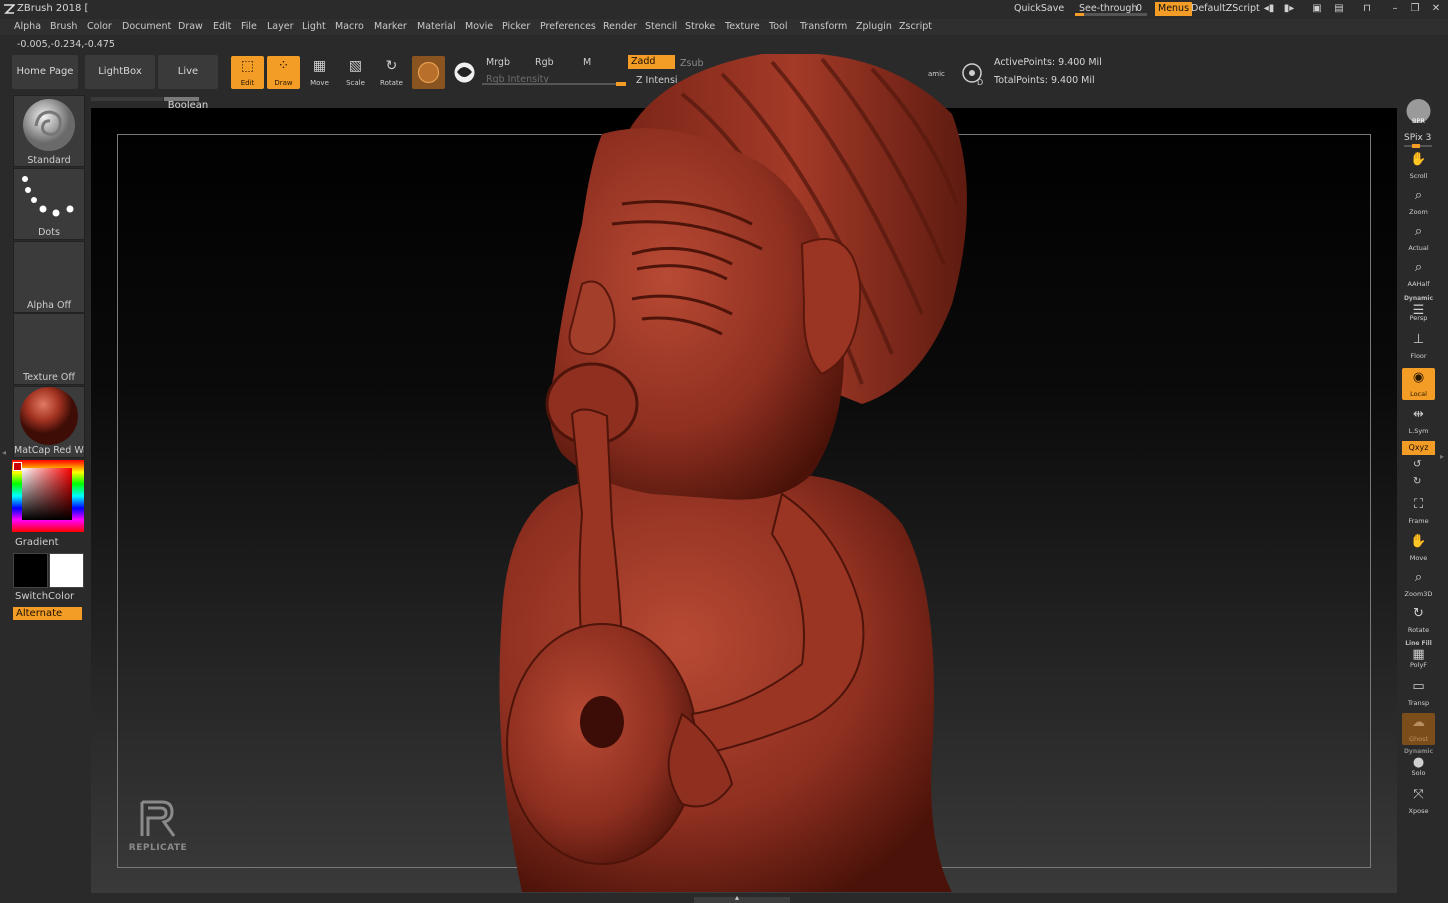  Describe the element at coordinates (1039, 9) in the screenshot. I see `quicksave-button: QuickSave` at that location.